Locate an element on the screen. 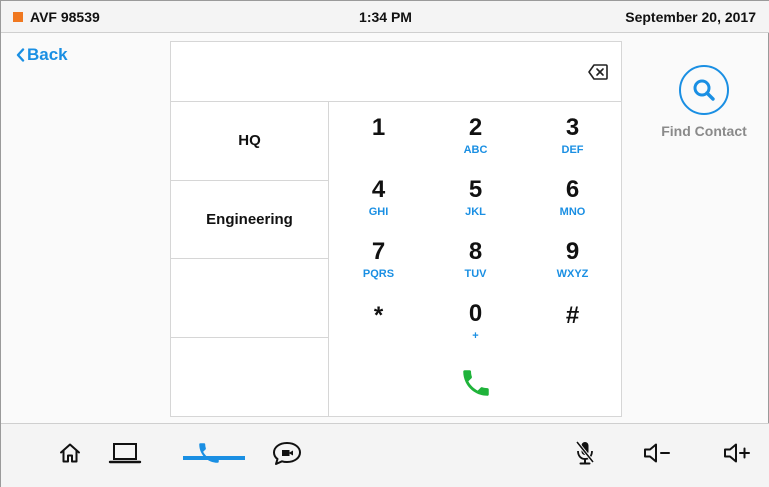  key-0: 0 + is located at coordinates (475, 319).